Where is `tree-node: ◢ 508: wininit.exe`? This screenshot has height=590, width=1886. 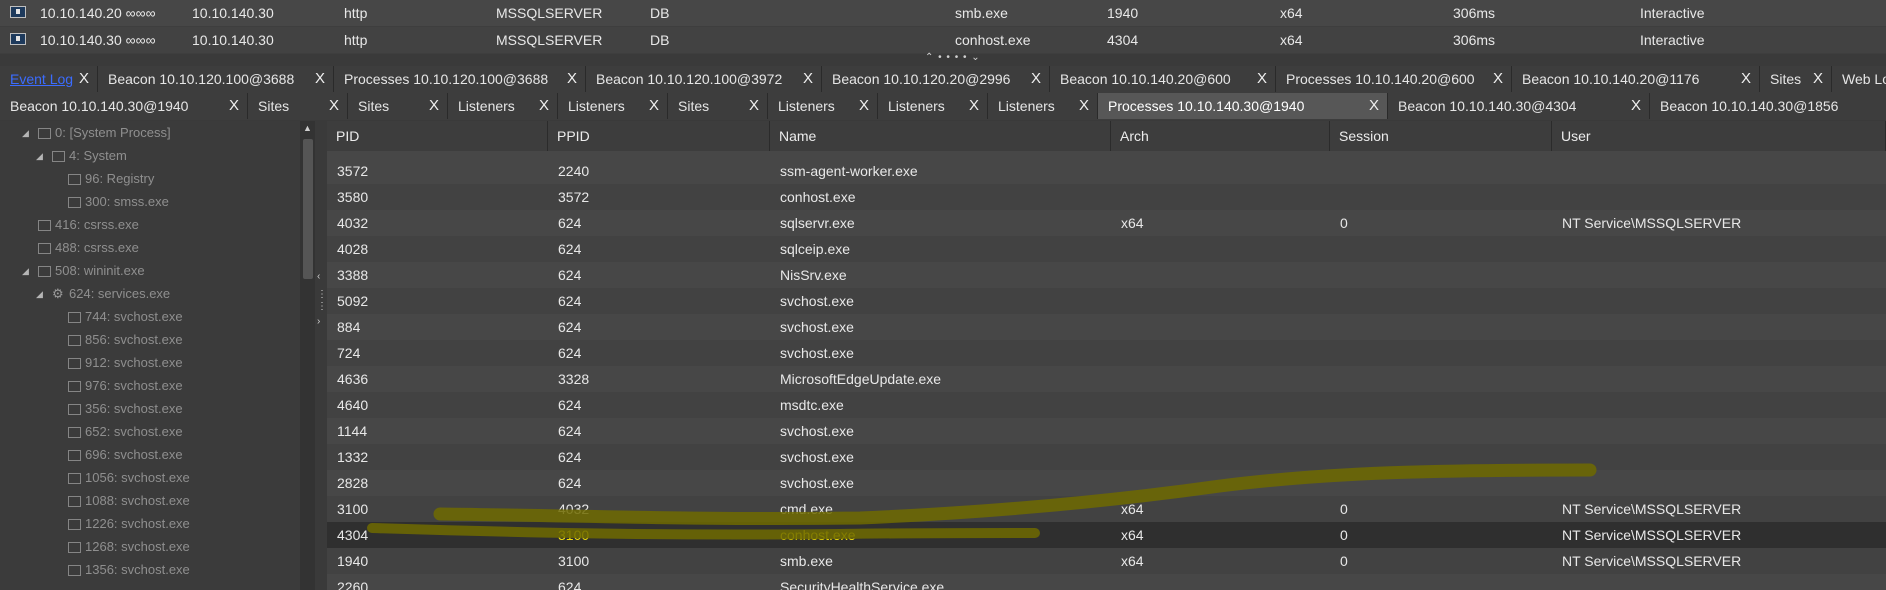
tree-node: ◢ 508: wininit.exe is located at coordinates (83, 271).